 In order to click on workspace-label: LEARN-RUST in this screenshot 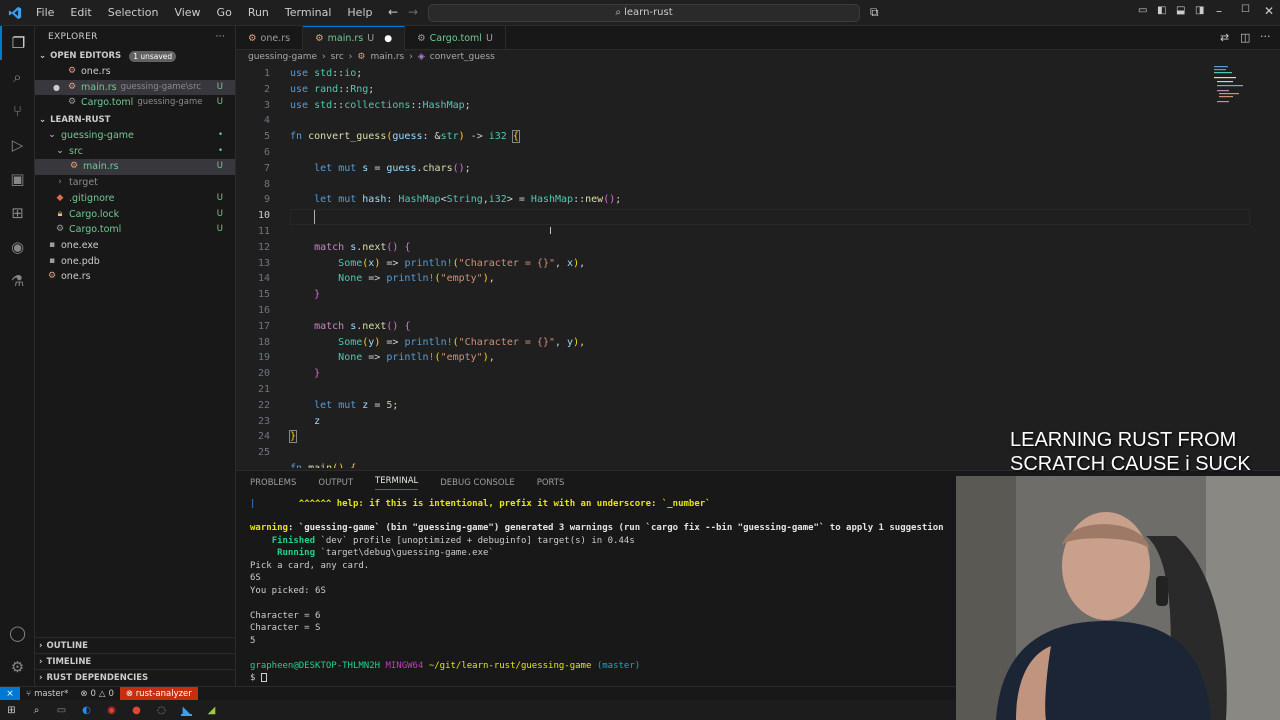, I will do `click(80, 120)`.